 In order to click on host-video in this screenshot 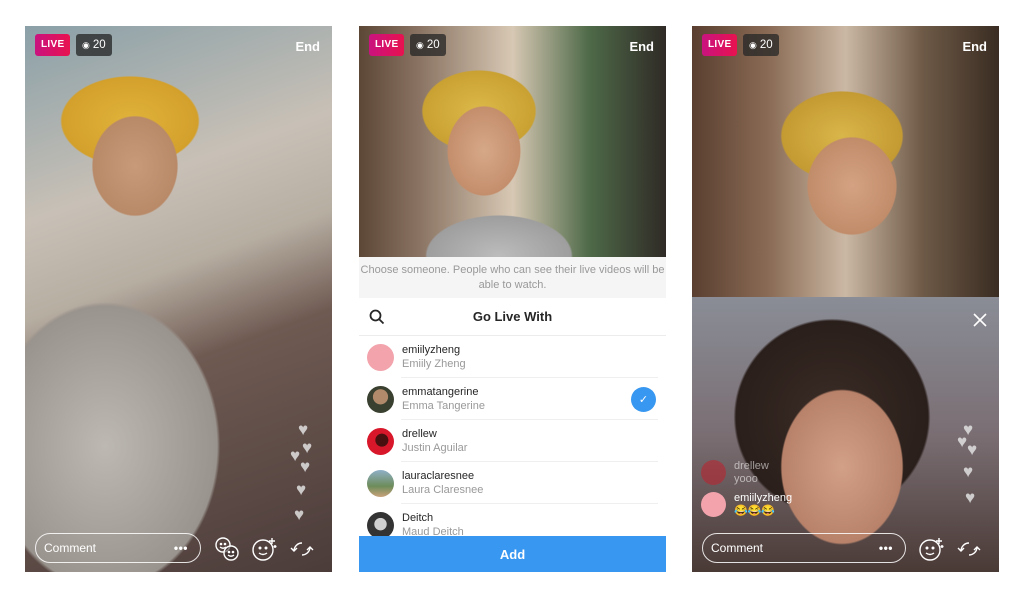, I will do `click(845, 161)`.